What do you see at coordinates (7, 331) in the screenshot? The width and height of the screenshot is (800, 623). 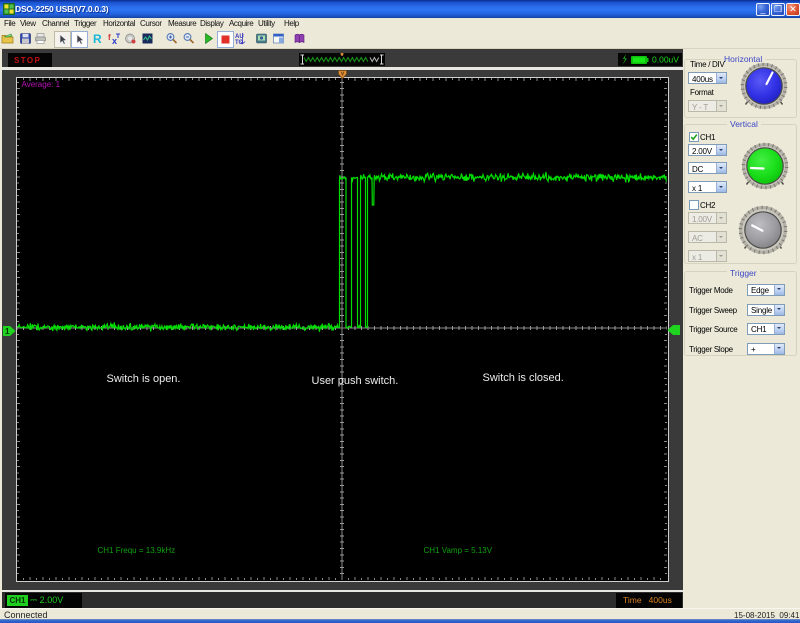 I see `svg-text: 1` at bounding box center [7, 331].